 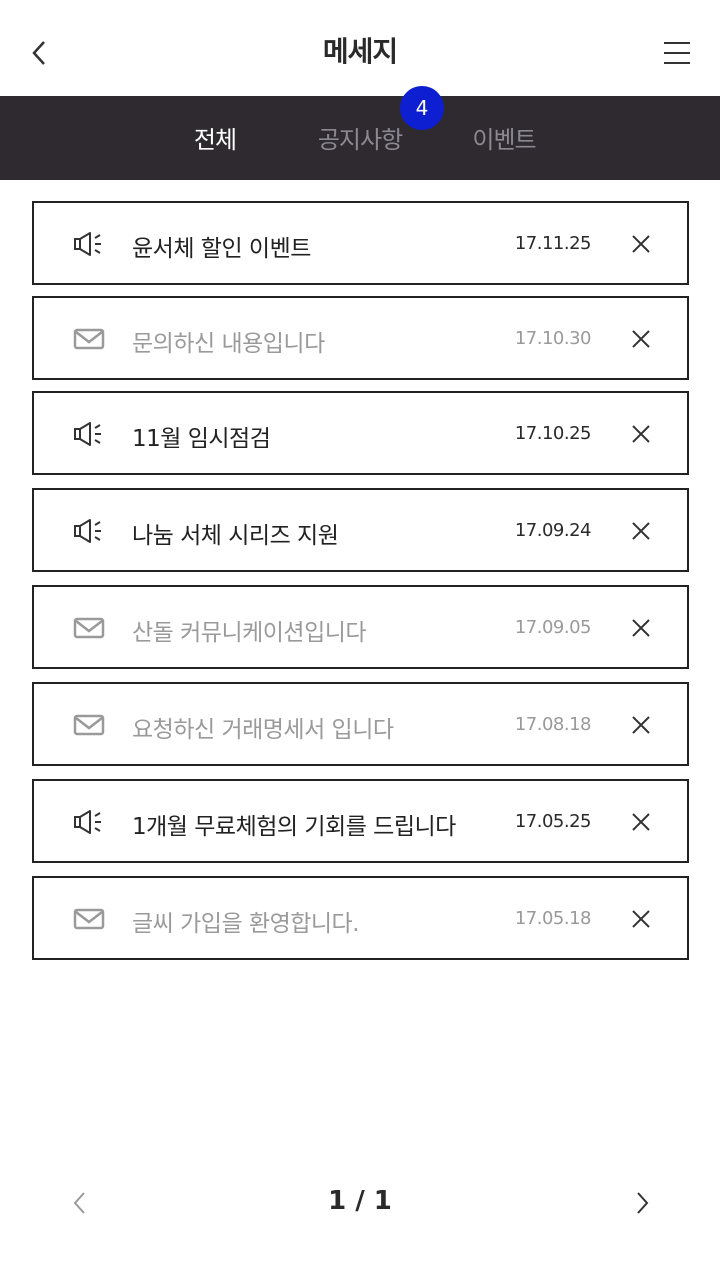 I want to click on message-item: 산돌 커뮤니케이션입니다 17.09.05, so click(x=360, y=627).